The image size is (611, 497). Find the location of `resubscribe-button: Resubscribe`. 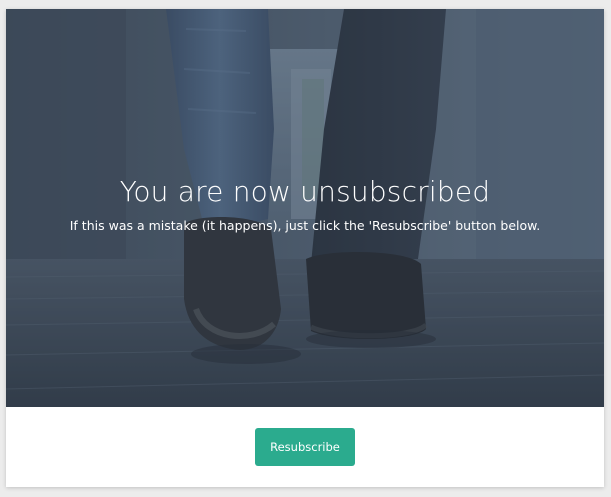

resubscribe-button: Resubscribe is located at coordinates (305, 447).